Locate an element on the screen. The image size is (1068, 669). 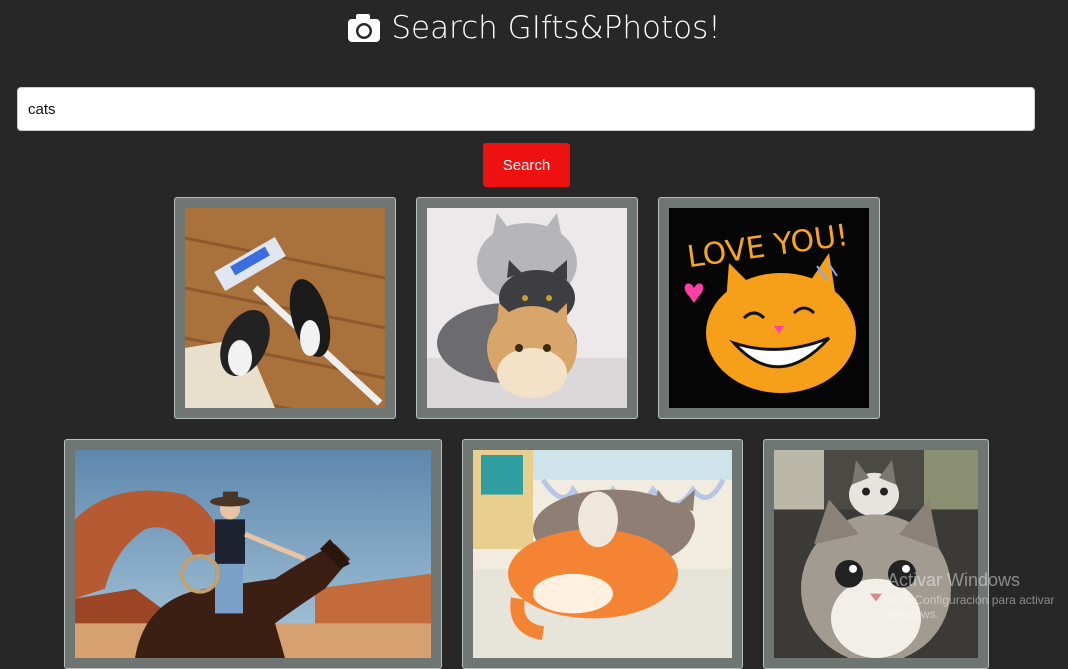
result-image-cats-stacked is located at coordinates (527, 308).